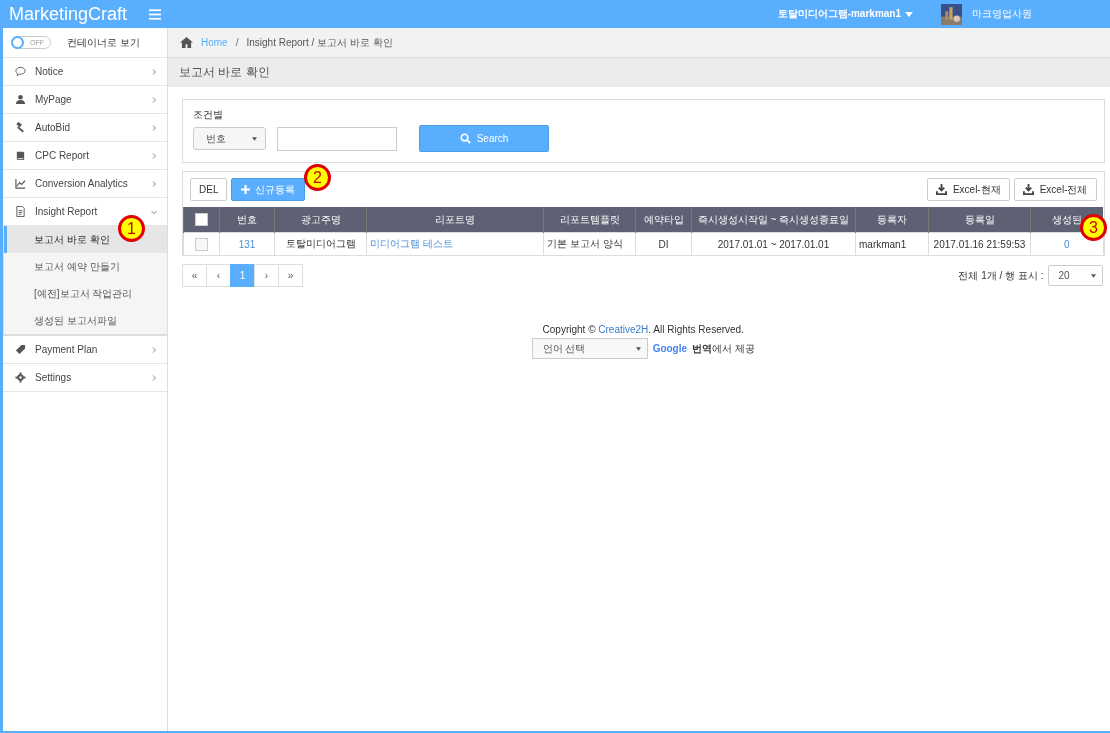 The image size is (1110, 733). I want to click on toggle-label: 컨테이너로 보기, so click(103, 42).